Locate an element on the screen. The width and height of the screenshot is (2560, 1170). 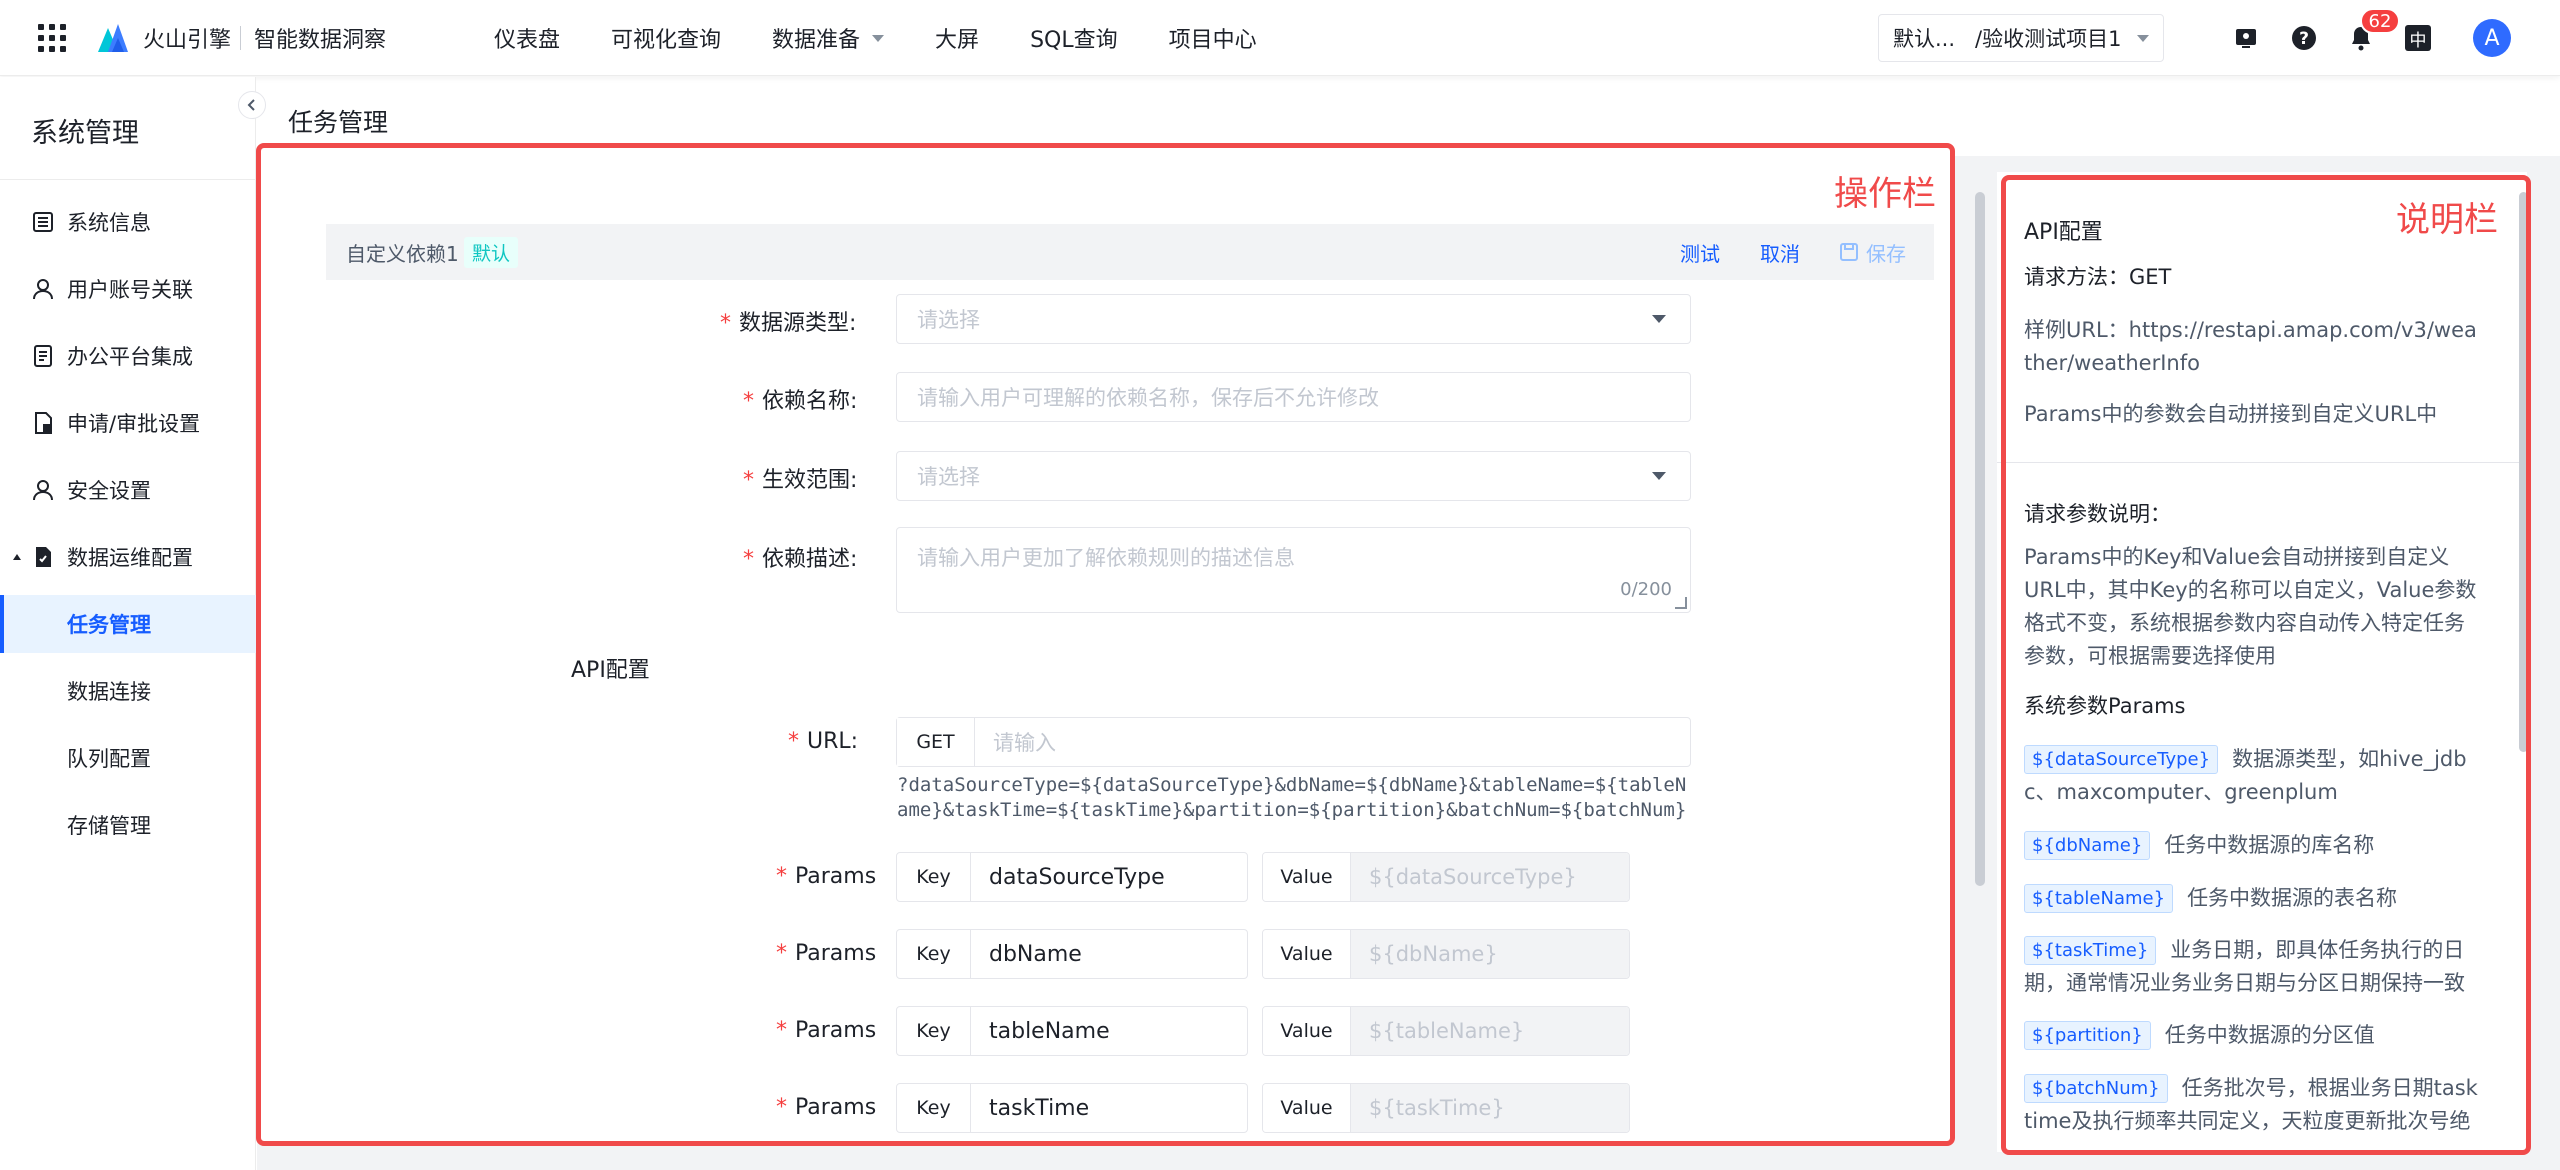
file-settings-icon is located at coordinates (43, 557).